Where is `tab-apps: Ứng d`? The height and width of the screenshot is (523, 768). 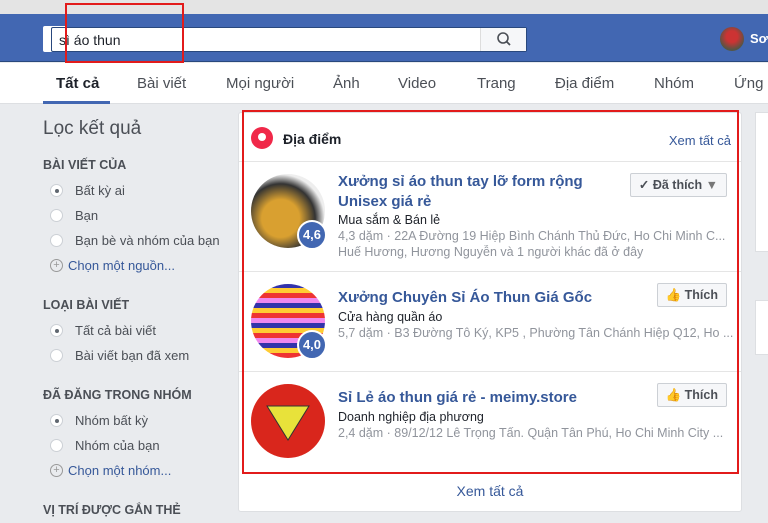
tab-apps: Ứng d is located at coordinates (751, 83).